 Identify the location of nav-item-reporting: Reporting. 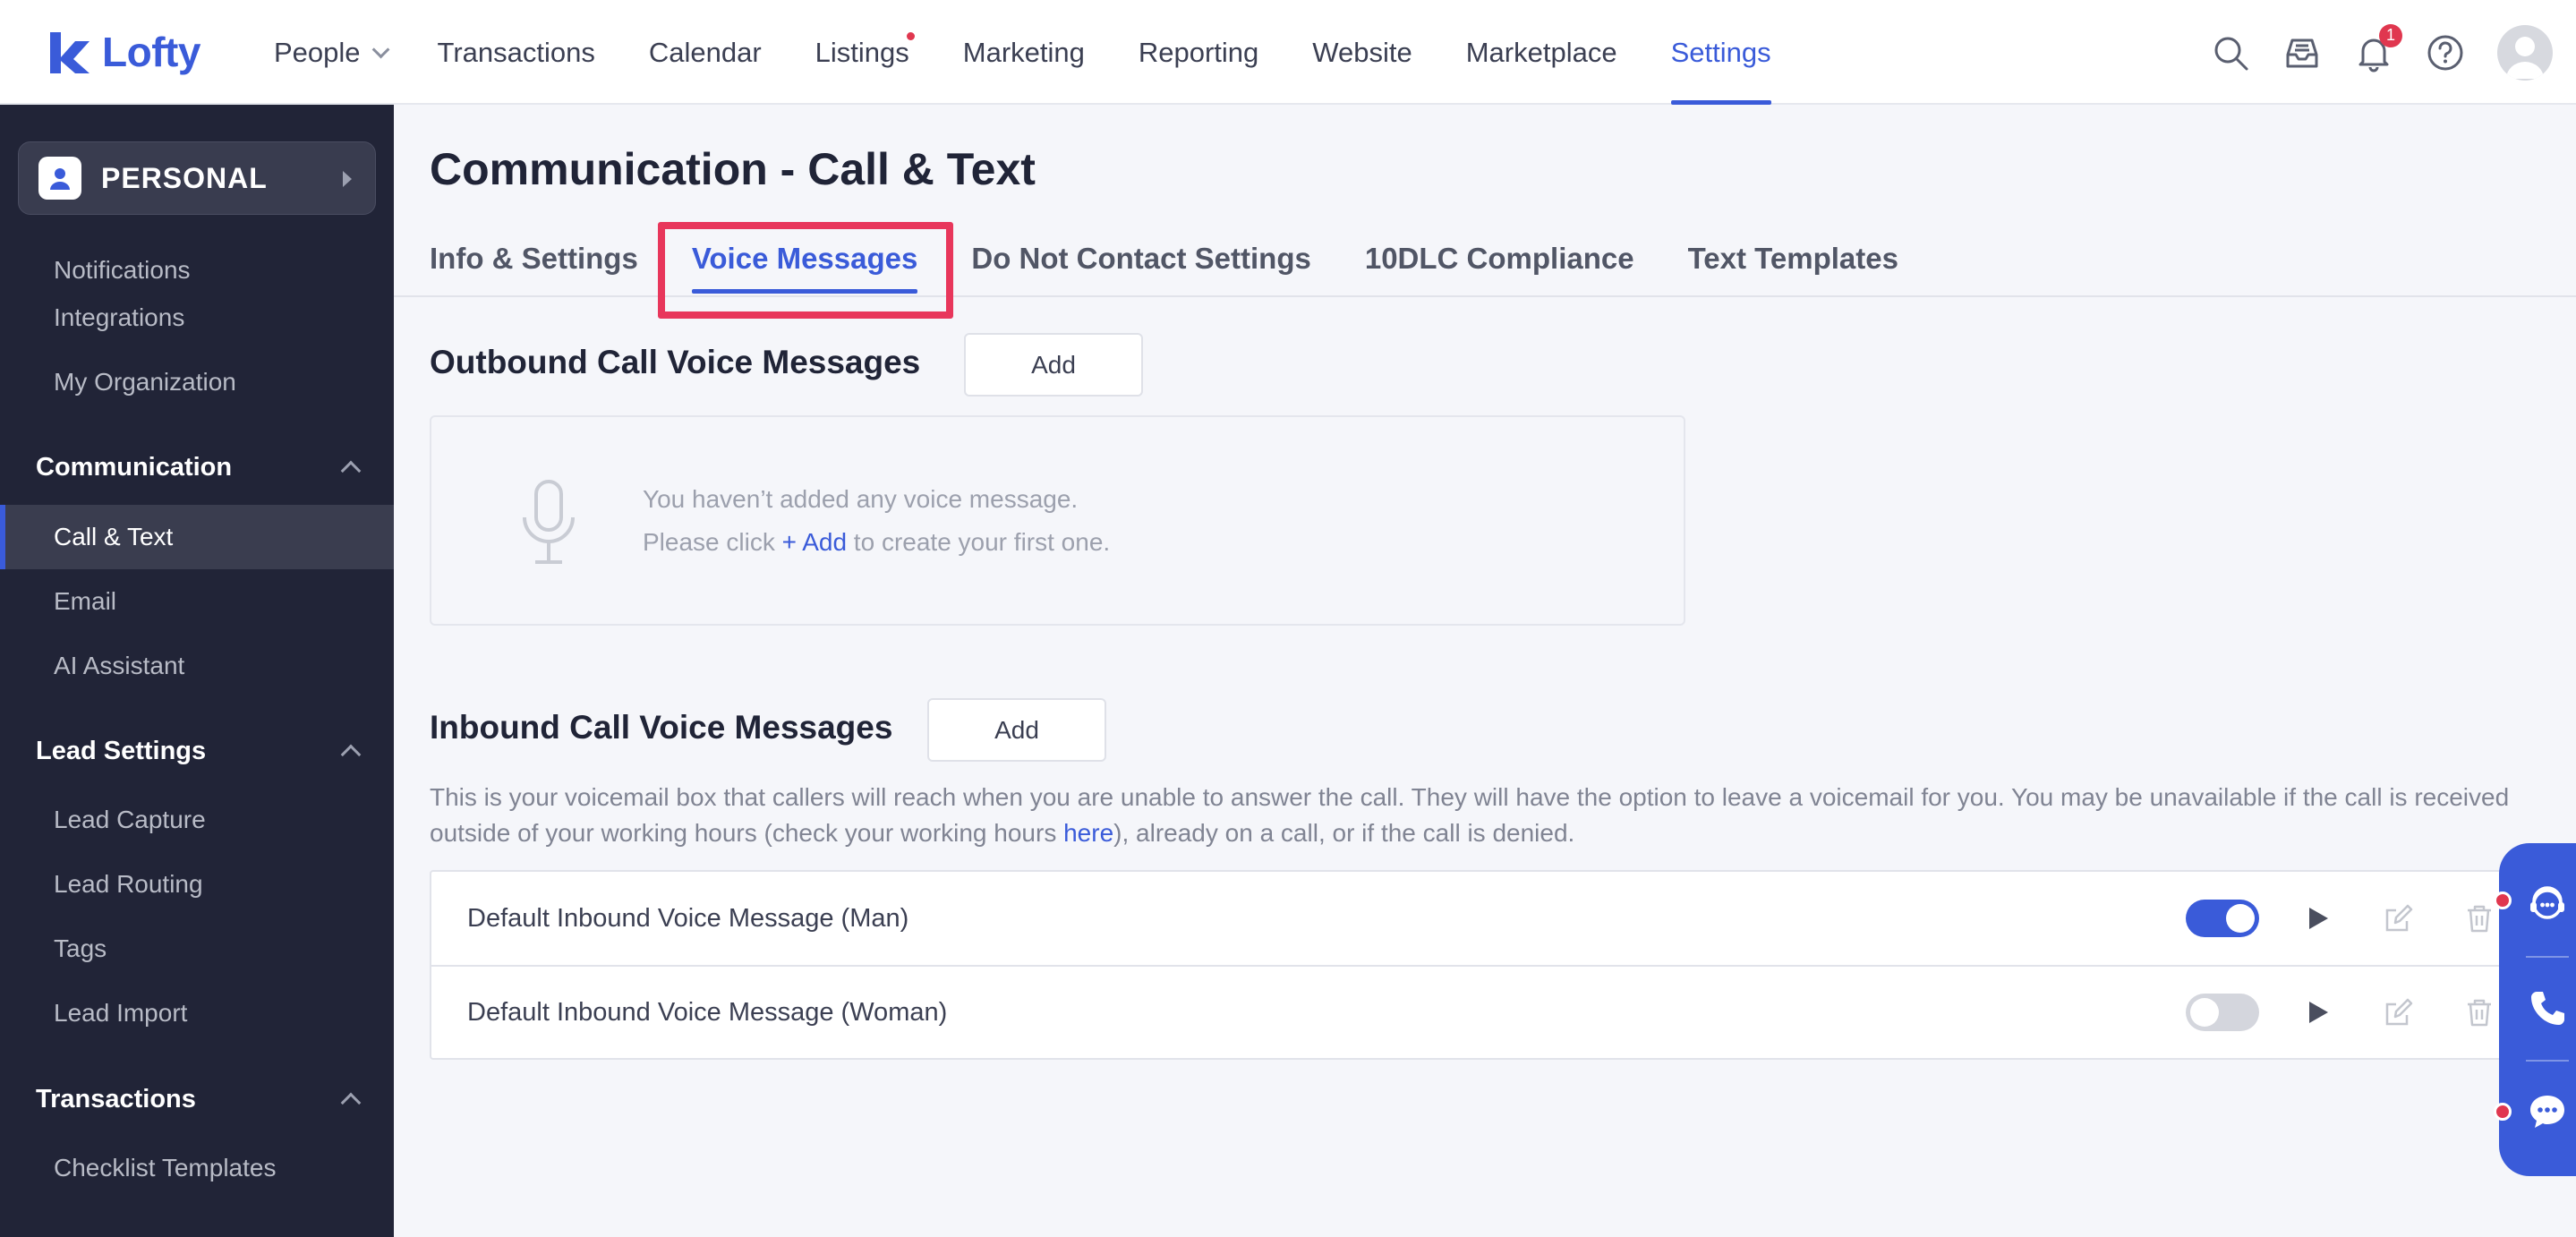
(1198, 52).